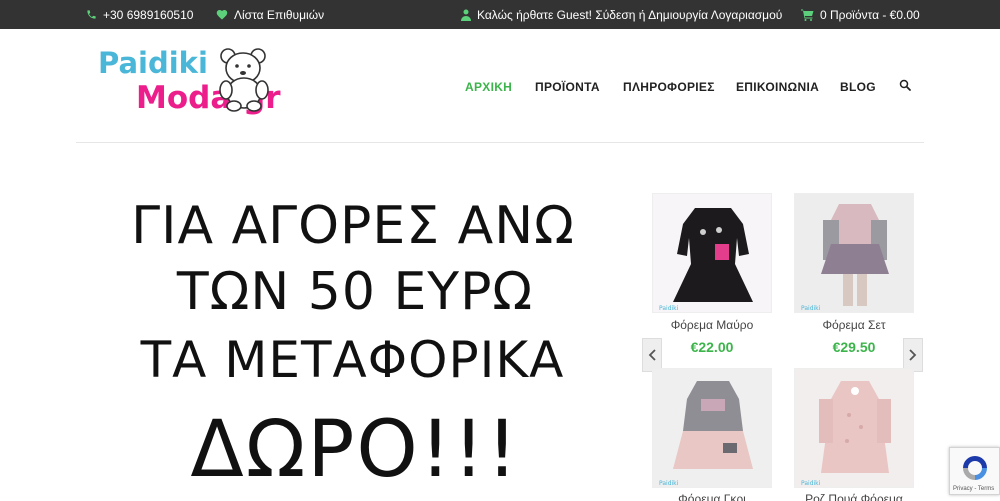 This screenshot has width=1000, height=501. What do you see at coordinates (191, 83) in the screenshot?
I see `site-logo: Paidiki Moda.gr` at bounding box center [191, 83].